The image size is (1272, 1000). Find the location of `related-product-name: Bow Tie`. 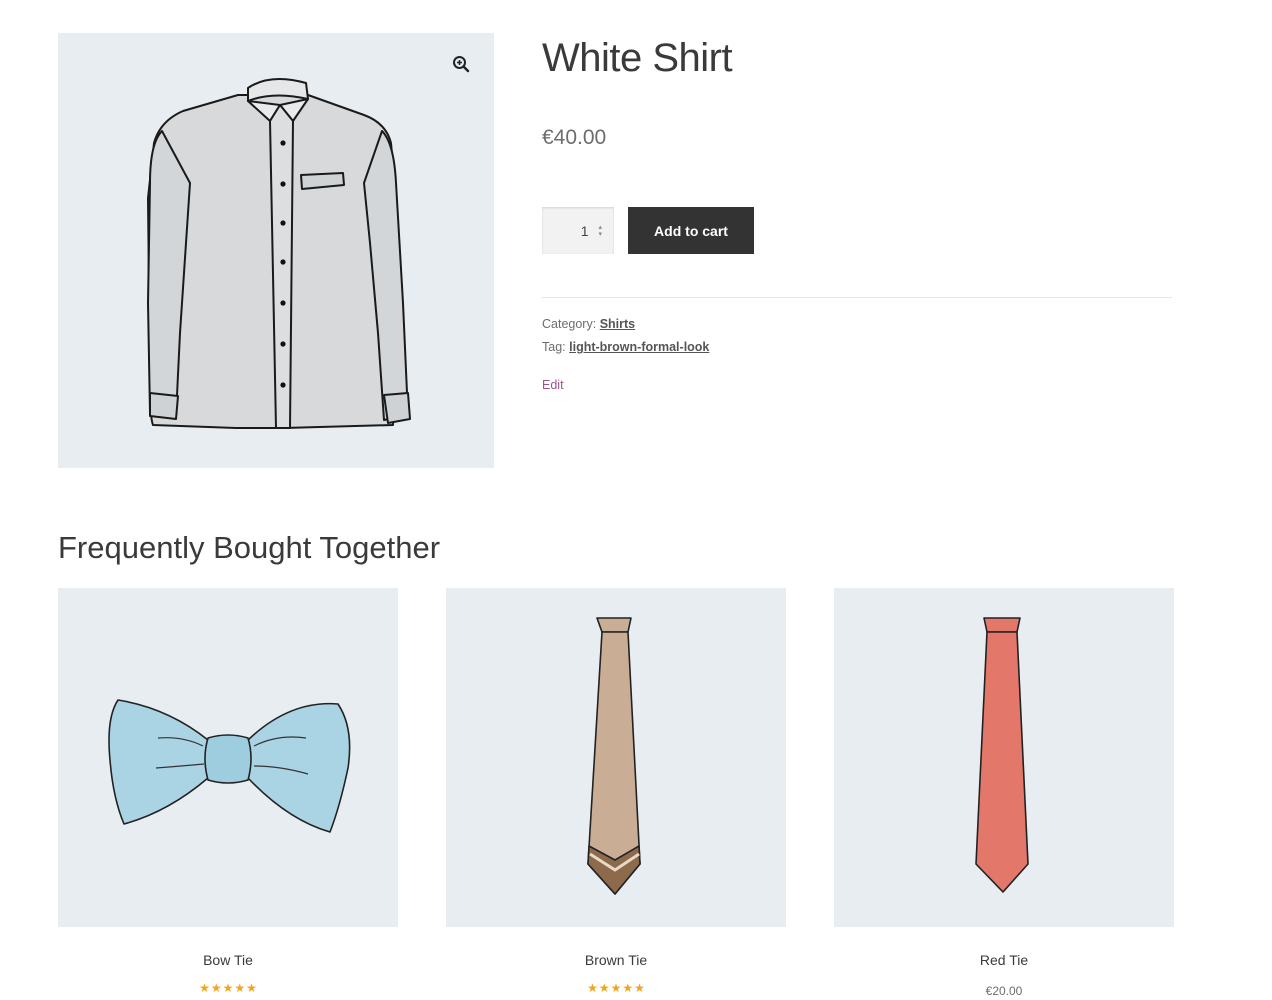

related-product-name: Bow Tie is located at coordinates (228, 960).